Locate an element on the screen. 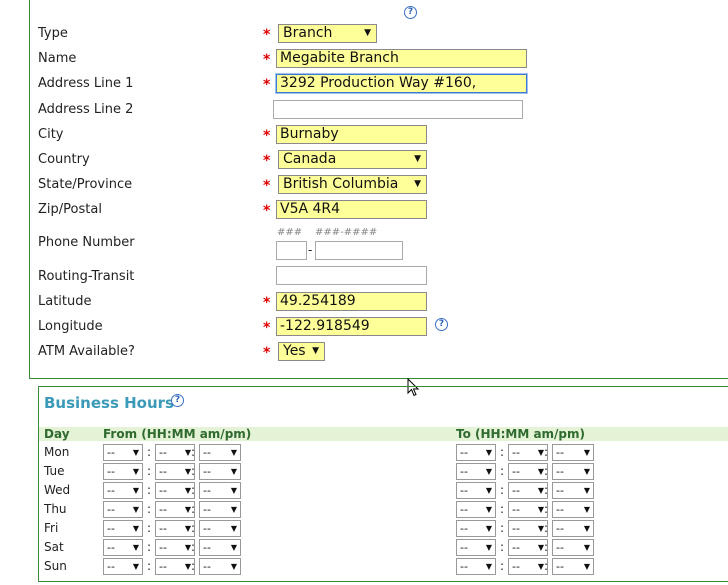 This screenshot has width=728, height=585. atm-available-select: Yes ▼ is located at coordinates (301, 351).